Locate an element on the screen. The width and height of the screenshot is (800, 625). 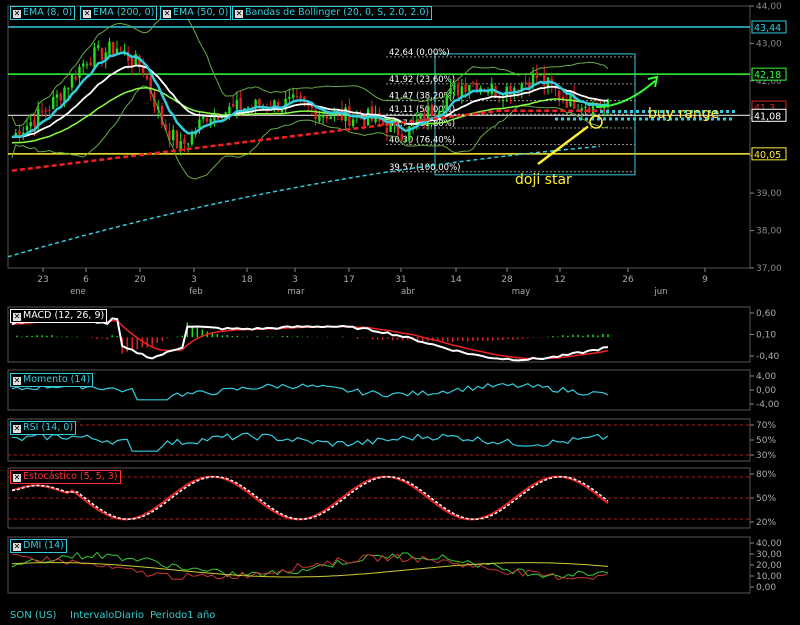
price-tag-label: 40,05 is located at coordinates (767, 155).